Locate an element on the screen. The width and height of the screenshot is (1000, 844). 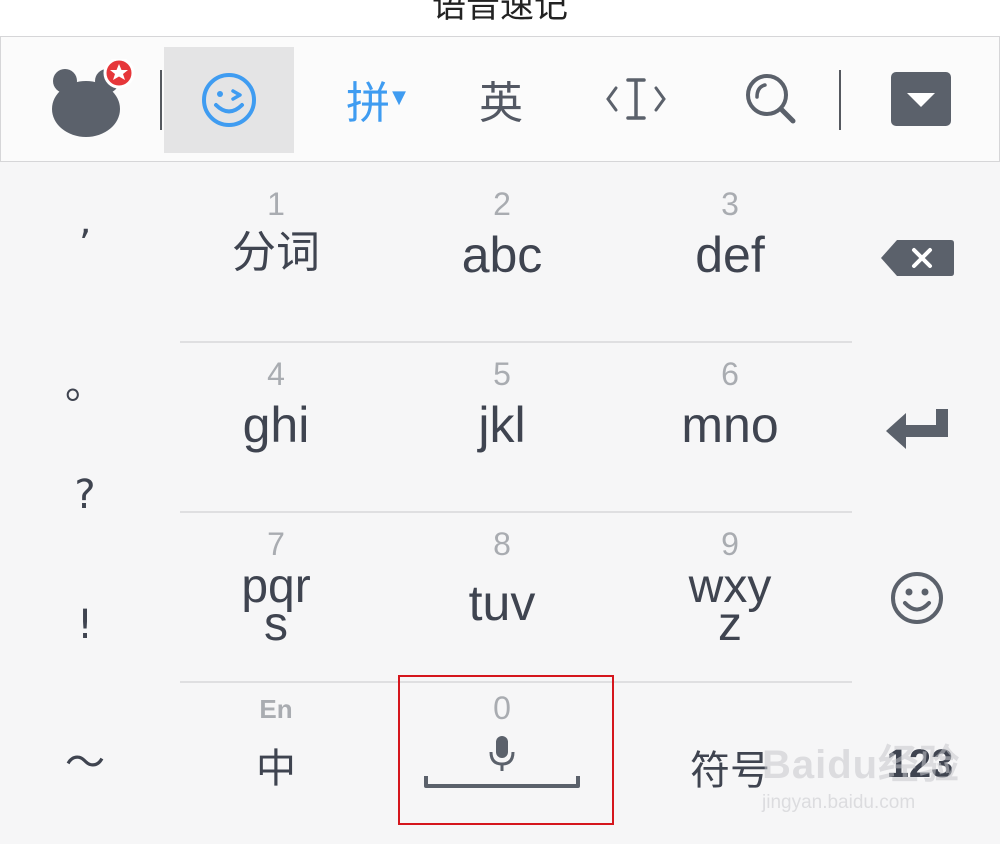
watermark-main: Baidu经验 is located at coordinates (861, 765).